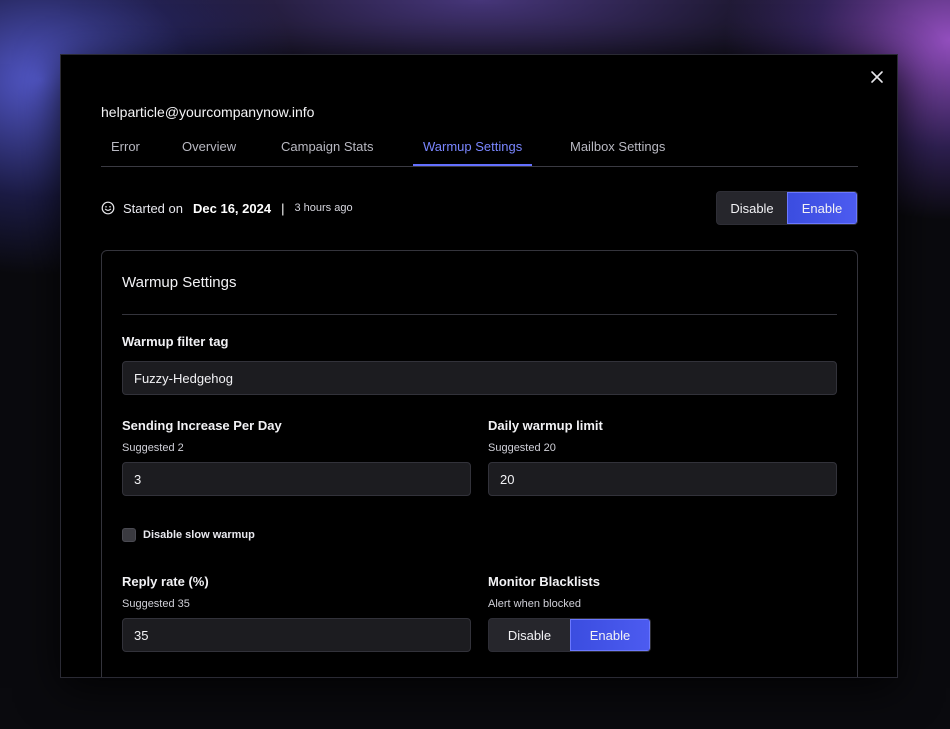  I want to click on reply-rate-hint: Suggested 35, so click(156, 604).